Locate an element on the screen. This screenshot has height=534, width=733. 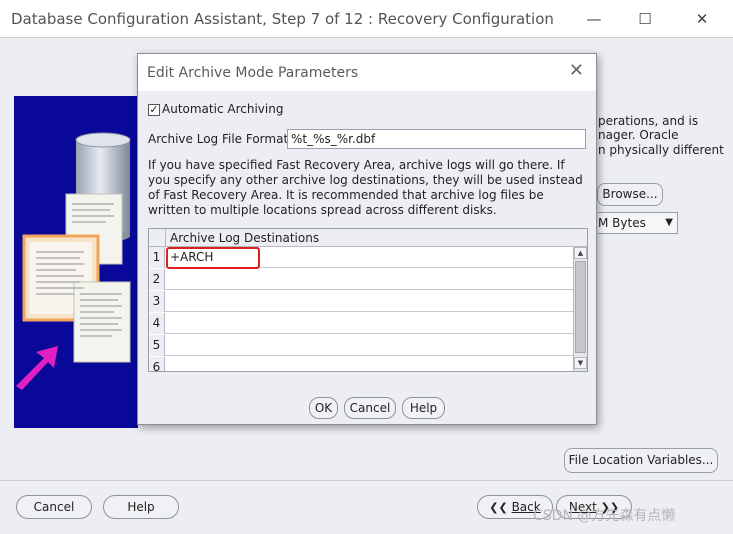
table-row: 5 is located at coordinates (361, 345).